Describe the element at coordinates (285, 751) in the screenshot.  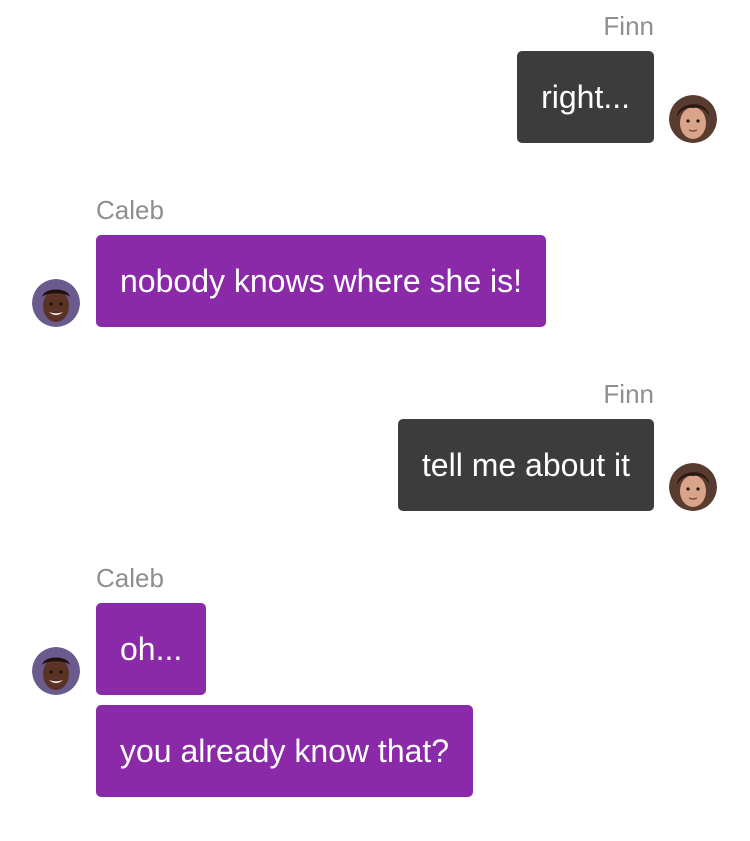
I see `message-bubble-caleb: you already know that?` at that location.